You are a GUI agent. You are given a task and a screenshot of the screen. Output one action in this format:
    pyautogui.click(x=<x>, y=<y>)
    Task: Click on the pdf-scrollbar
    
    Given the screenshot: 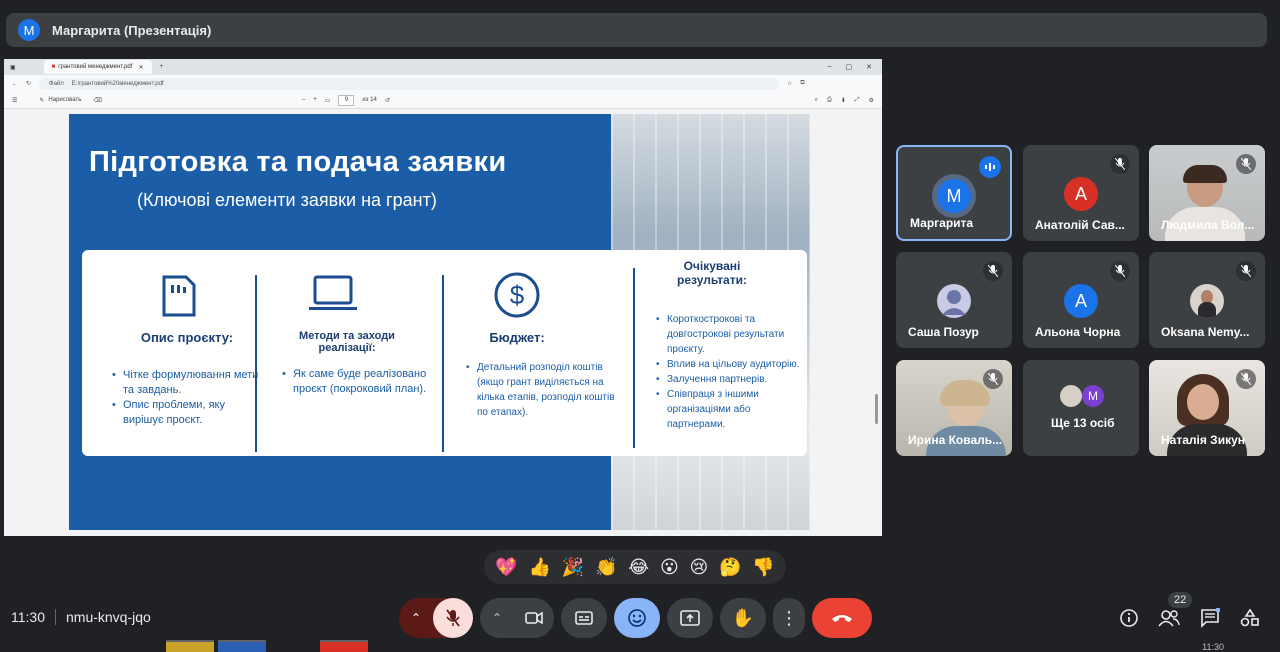 What is the action you would take?
    pyautogui.click(x=876, y=409)
    